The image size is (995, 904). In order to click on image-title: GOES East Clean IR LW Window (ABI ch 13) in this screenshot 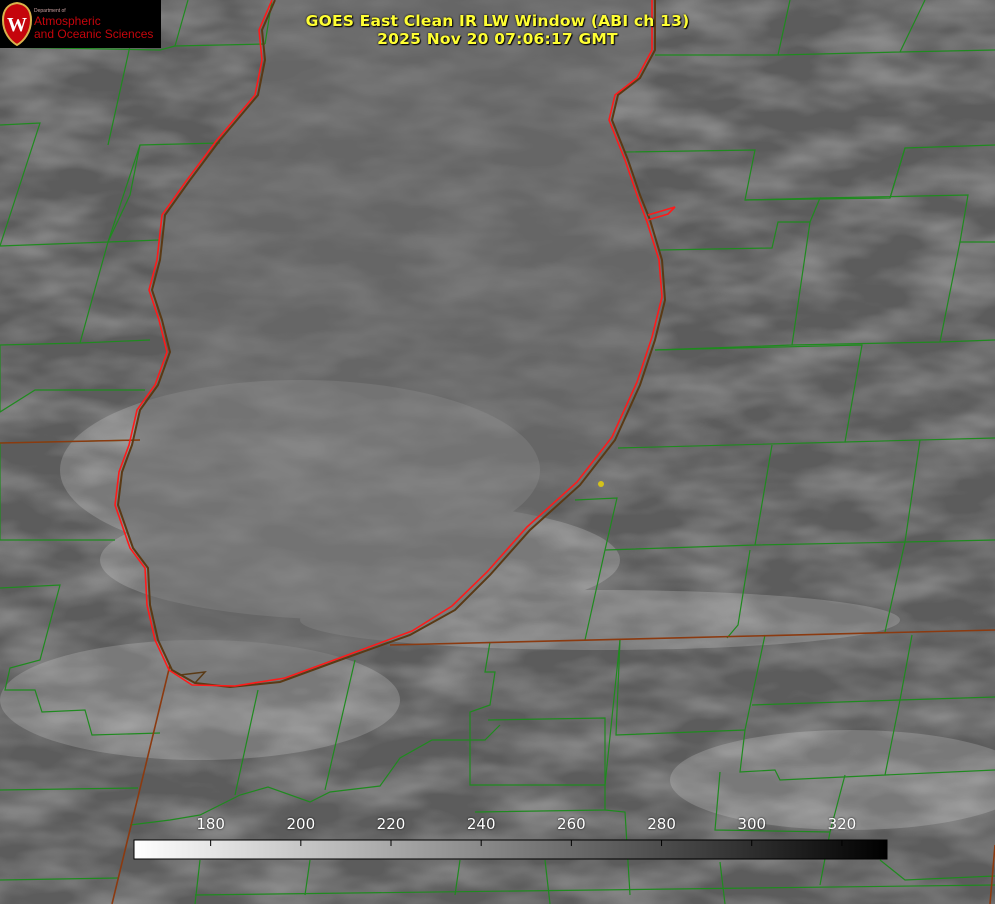, I will do `click(497, 21)`.